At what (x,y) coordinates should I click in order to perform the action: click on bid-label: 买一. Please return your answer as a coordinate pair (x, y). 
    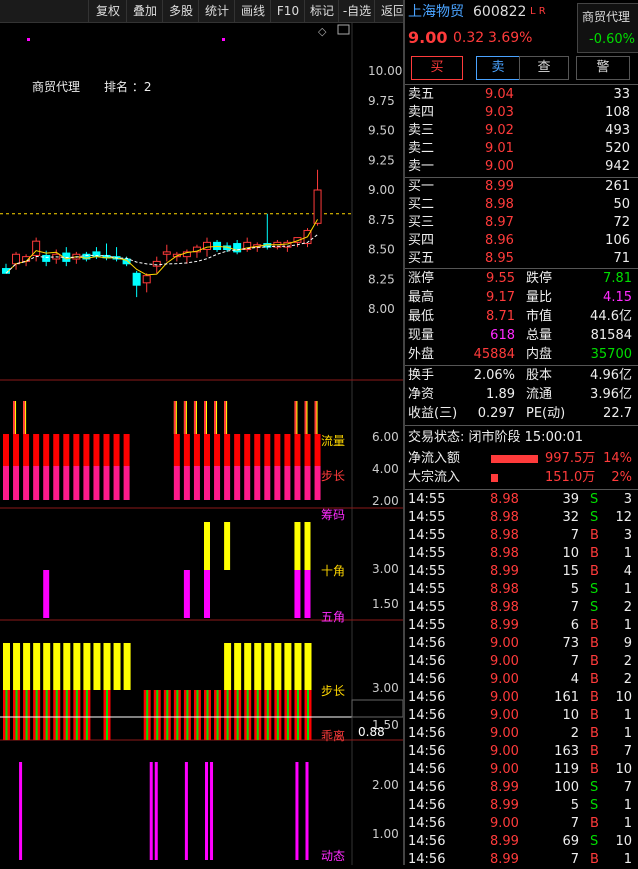
    Looking at the image, I should click on (421, 186).